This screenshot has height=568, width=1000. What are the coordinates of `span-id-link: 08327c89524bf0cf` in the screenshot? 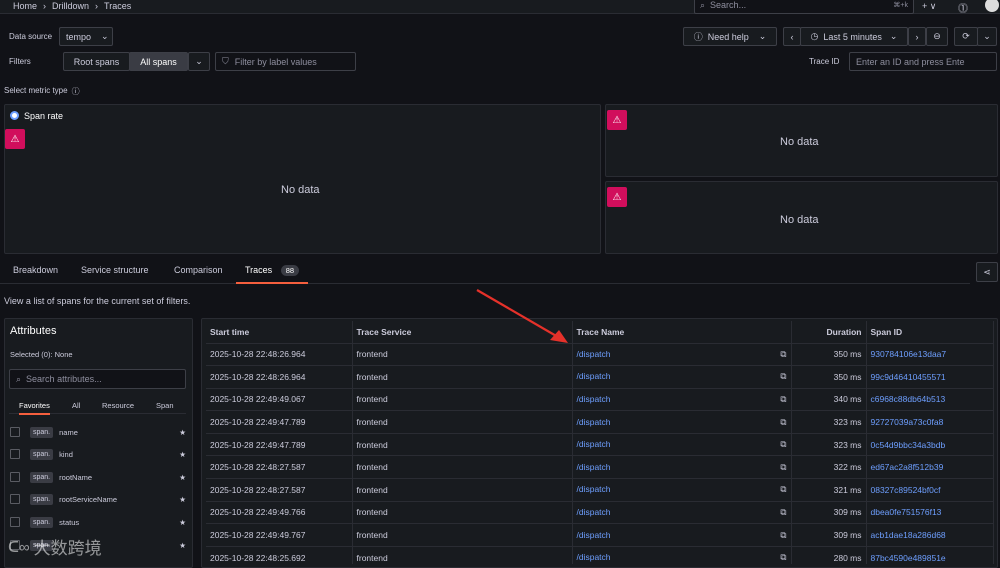 It's located at (906, 490).